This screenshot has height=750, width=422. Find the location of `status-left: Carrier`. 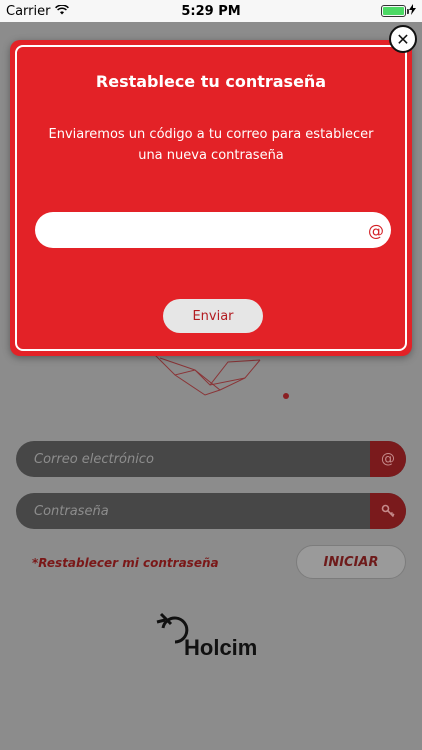

status-left: Carrier is located at coordinates (38, 11).